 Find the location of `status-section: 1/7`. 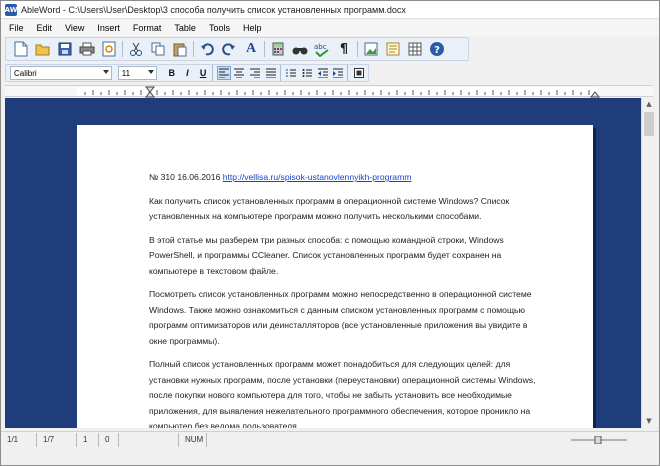

status-section: 1/7 is located at coordinates (57, 439).